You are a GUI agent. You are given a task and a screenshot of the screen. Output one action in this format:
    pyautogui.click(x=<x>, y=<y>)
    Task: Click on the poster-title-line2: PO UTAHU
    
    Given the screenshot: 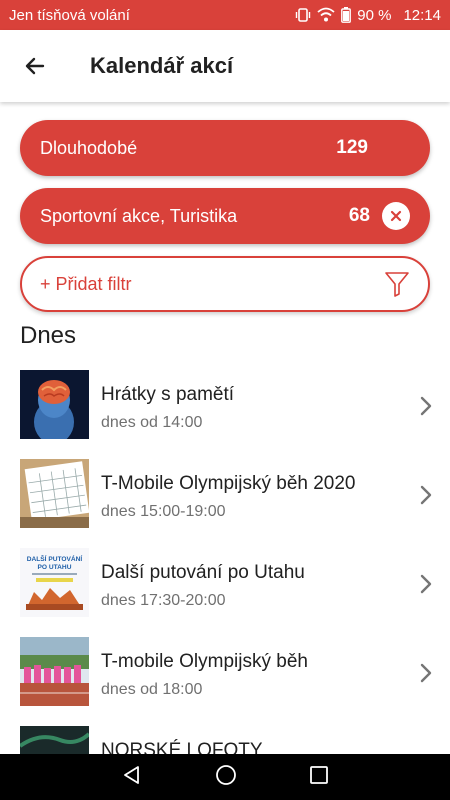 What is the action you would take?
    pyautogui.click(x=55, y=567)
    